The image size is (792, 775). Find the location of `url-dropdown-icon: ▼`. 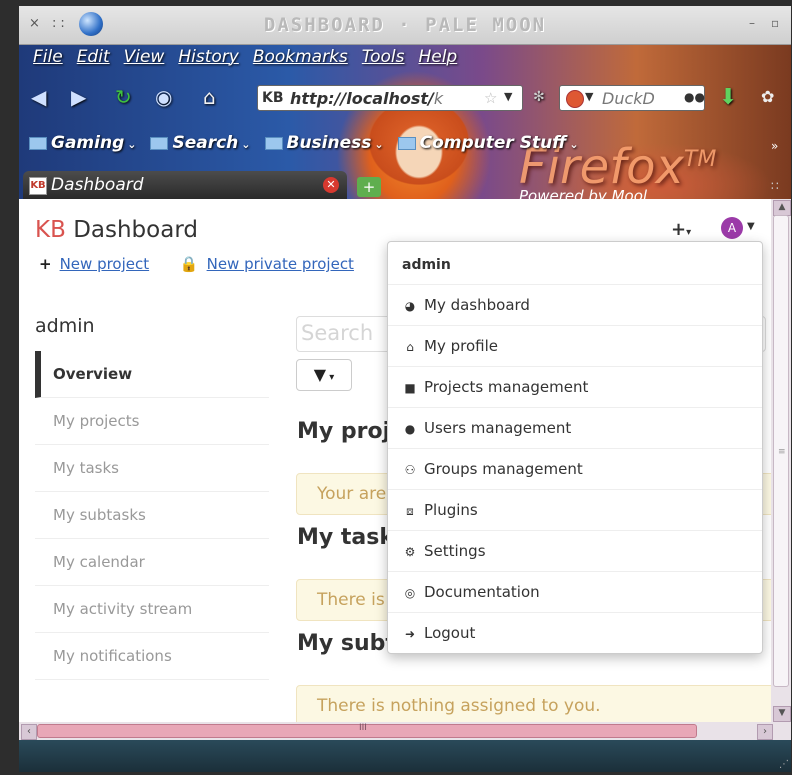

url-dropdown-icon: ▼ is located at coordinates (508, 96).